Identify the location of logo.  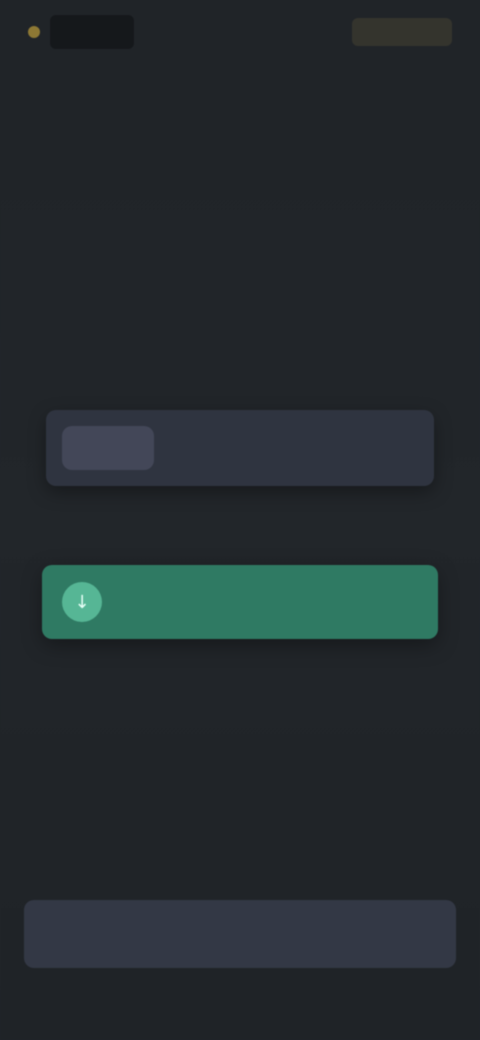
(81, 32).